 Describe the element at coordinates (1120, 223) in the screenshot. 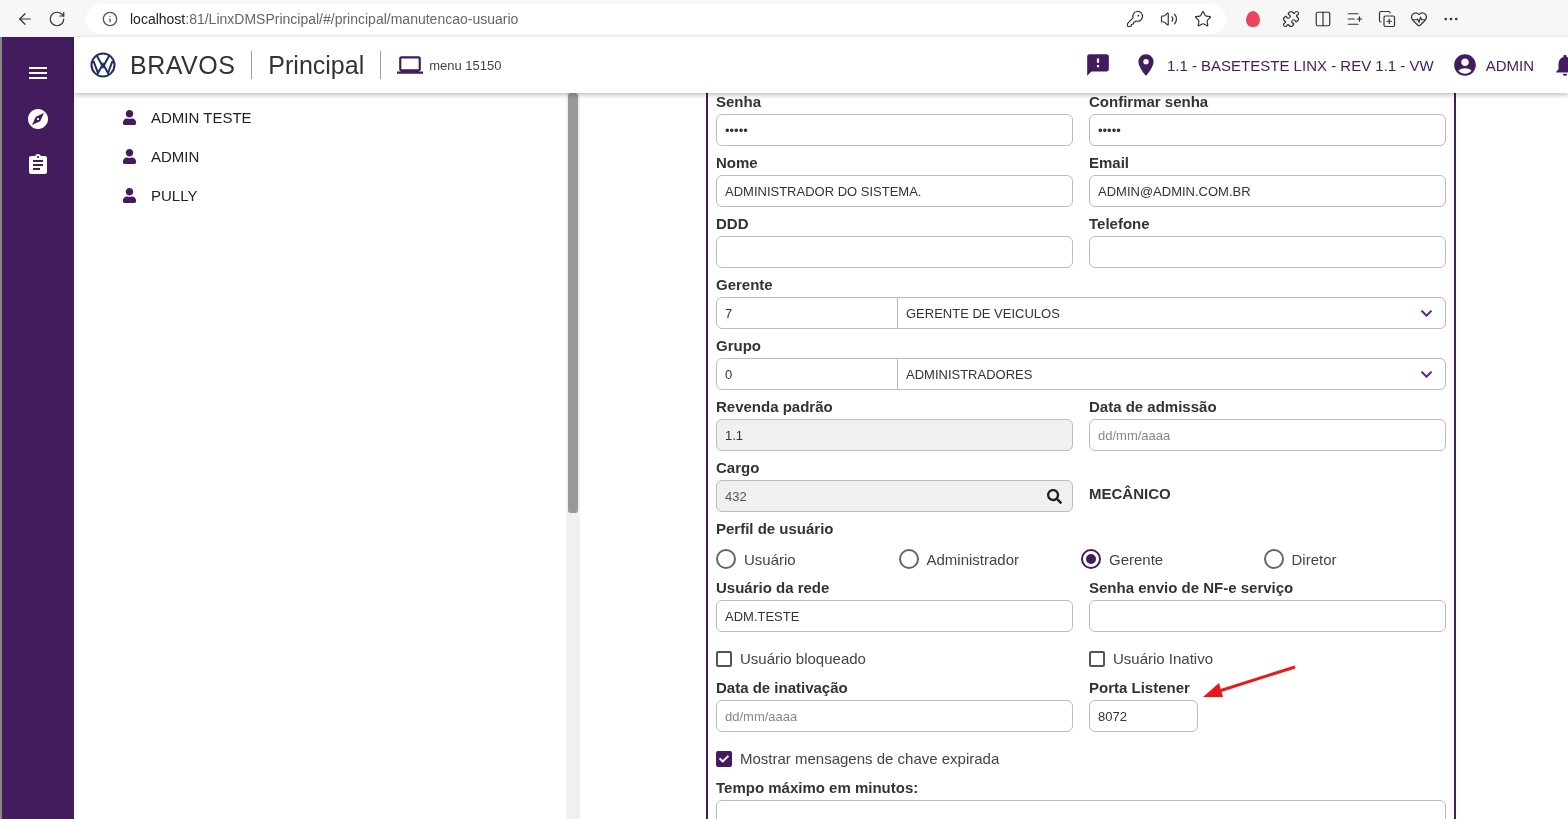

I see `field-label: Telefone` at that location.